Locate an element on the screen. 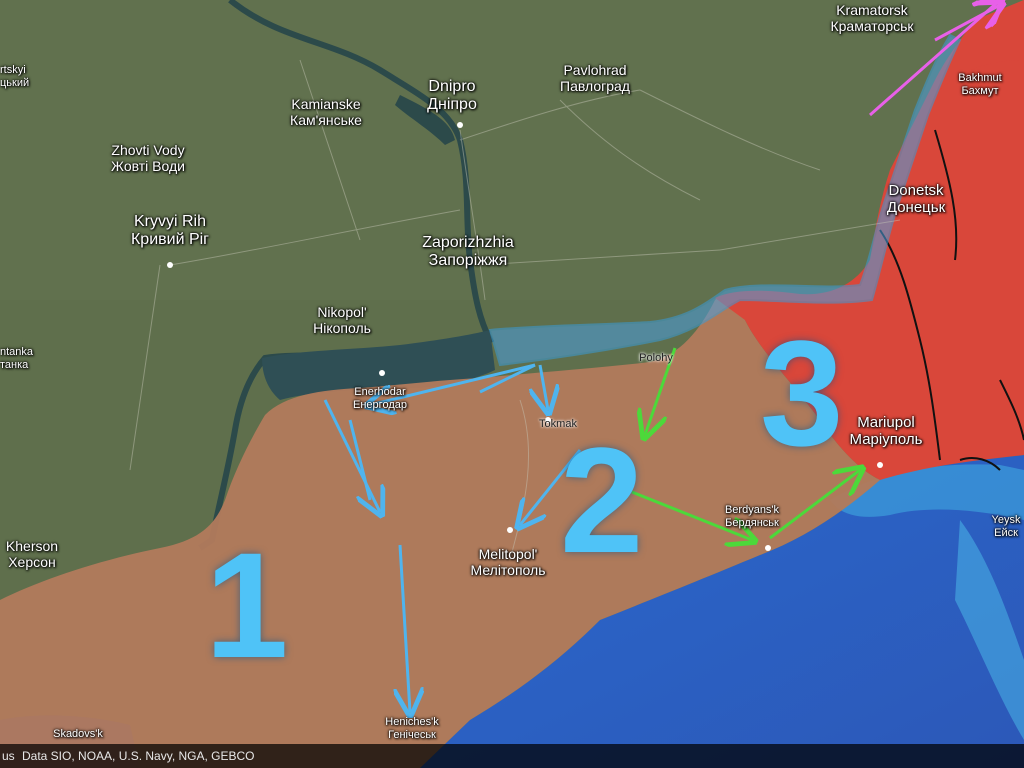 The image size is (1024, 768). city-dnipro: Dnipro Дніпро is located at coordinates (452, 95).